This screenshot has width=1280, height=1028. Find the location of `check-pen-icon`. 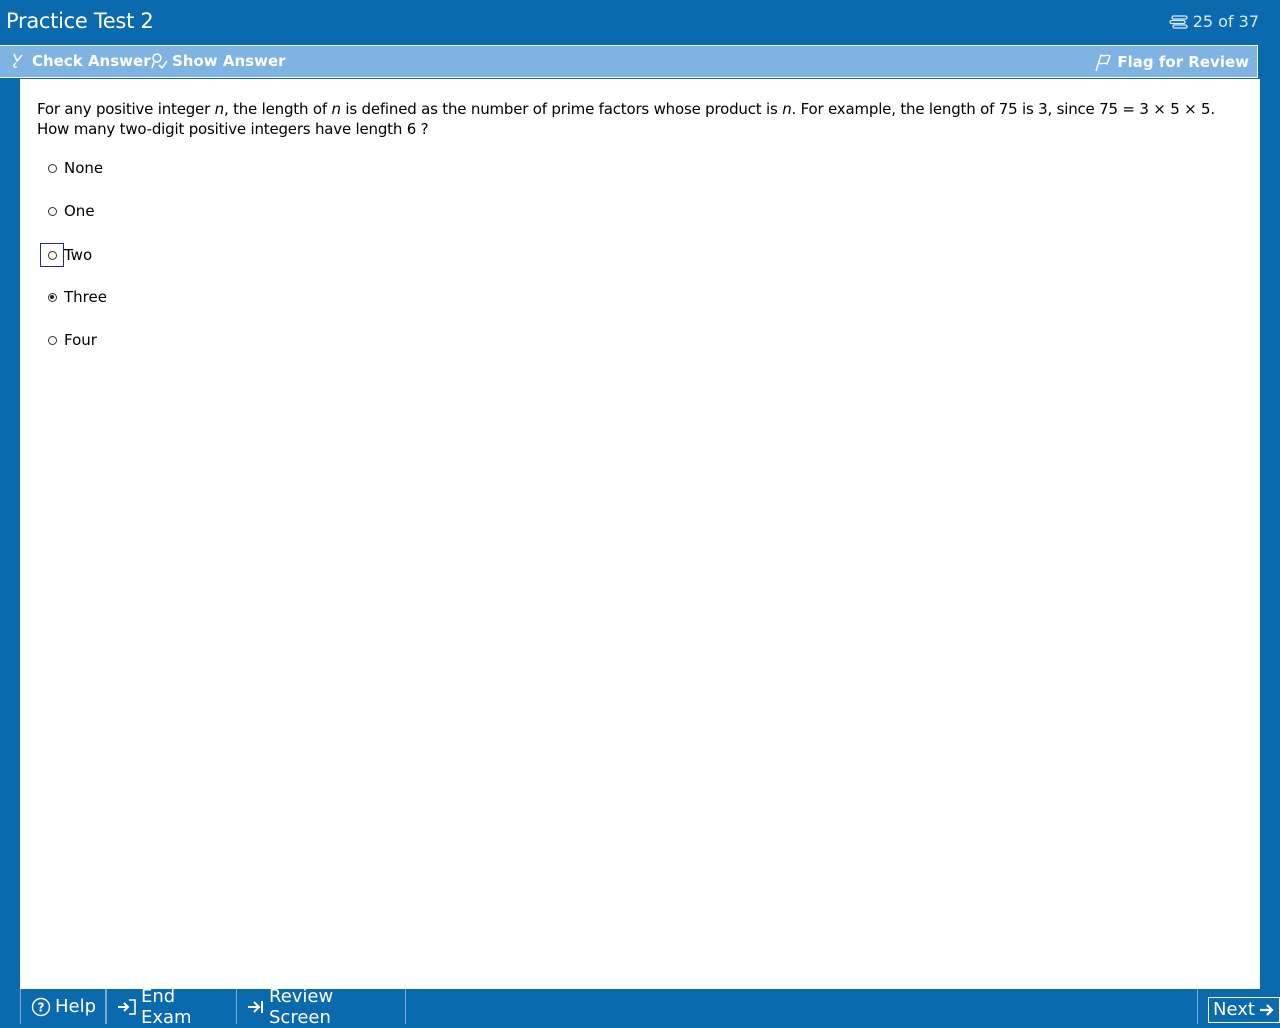

check-pen-icon is located at coordinates (19, 61).